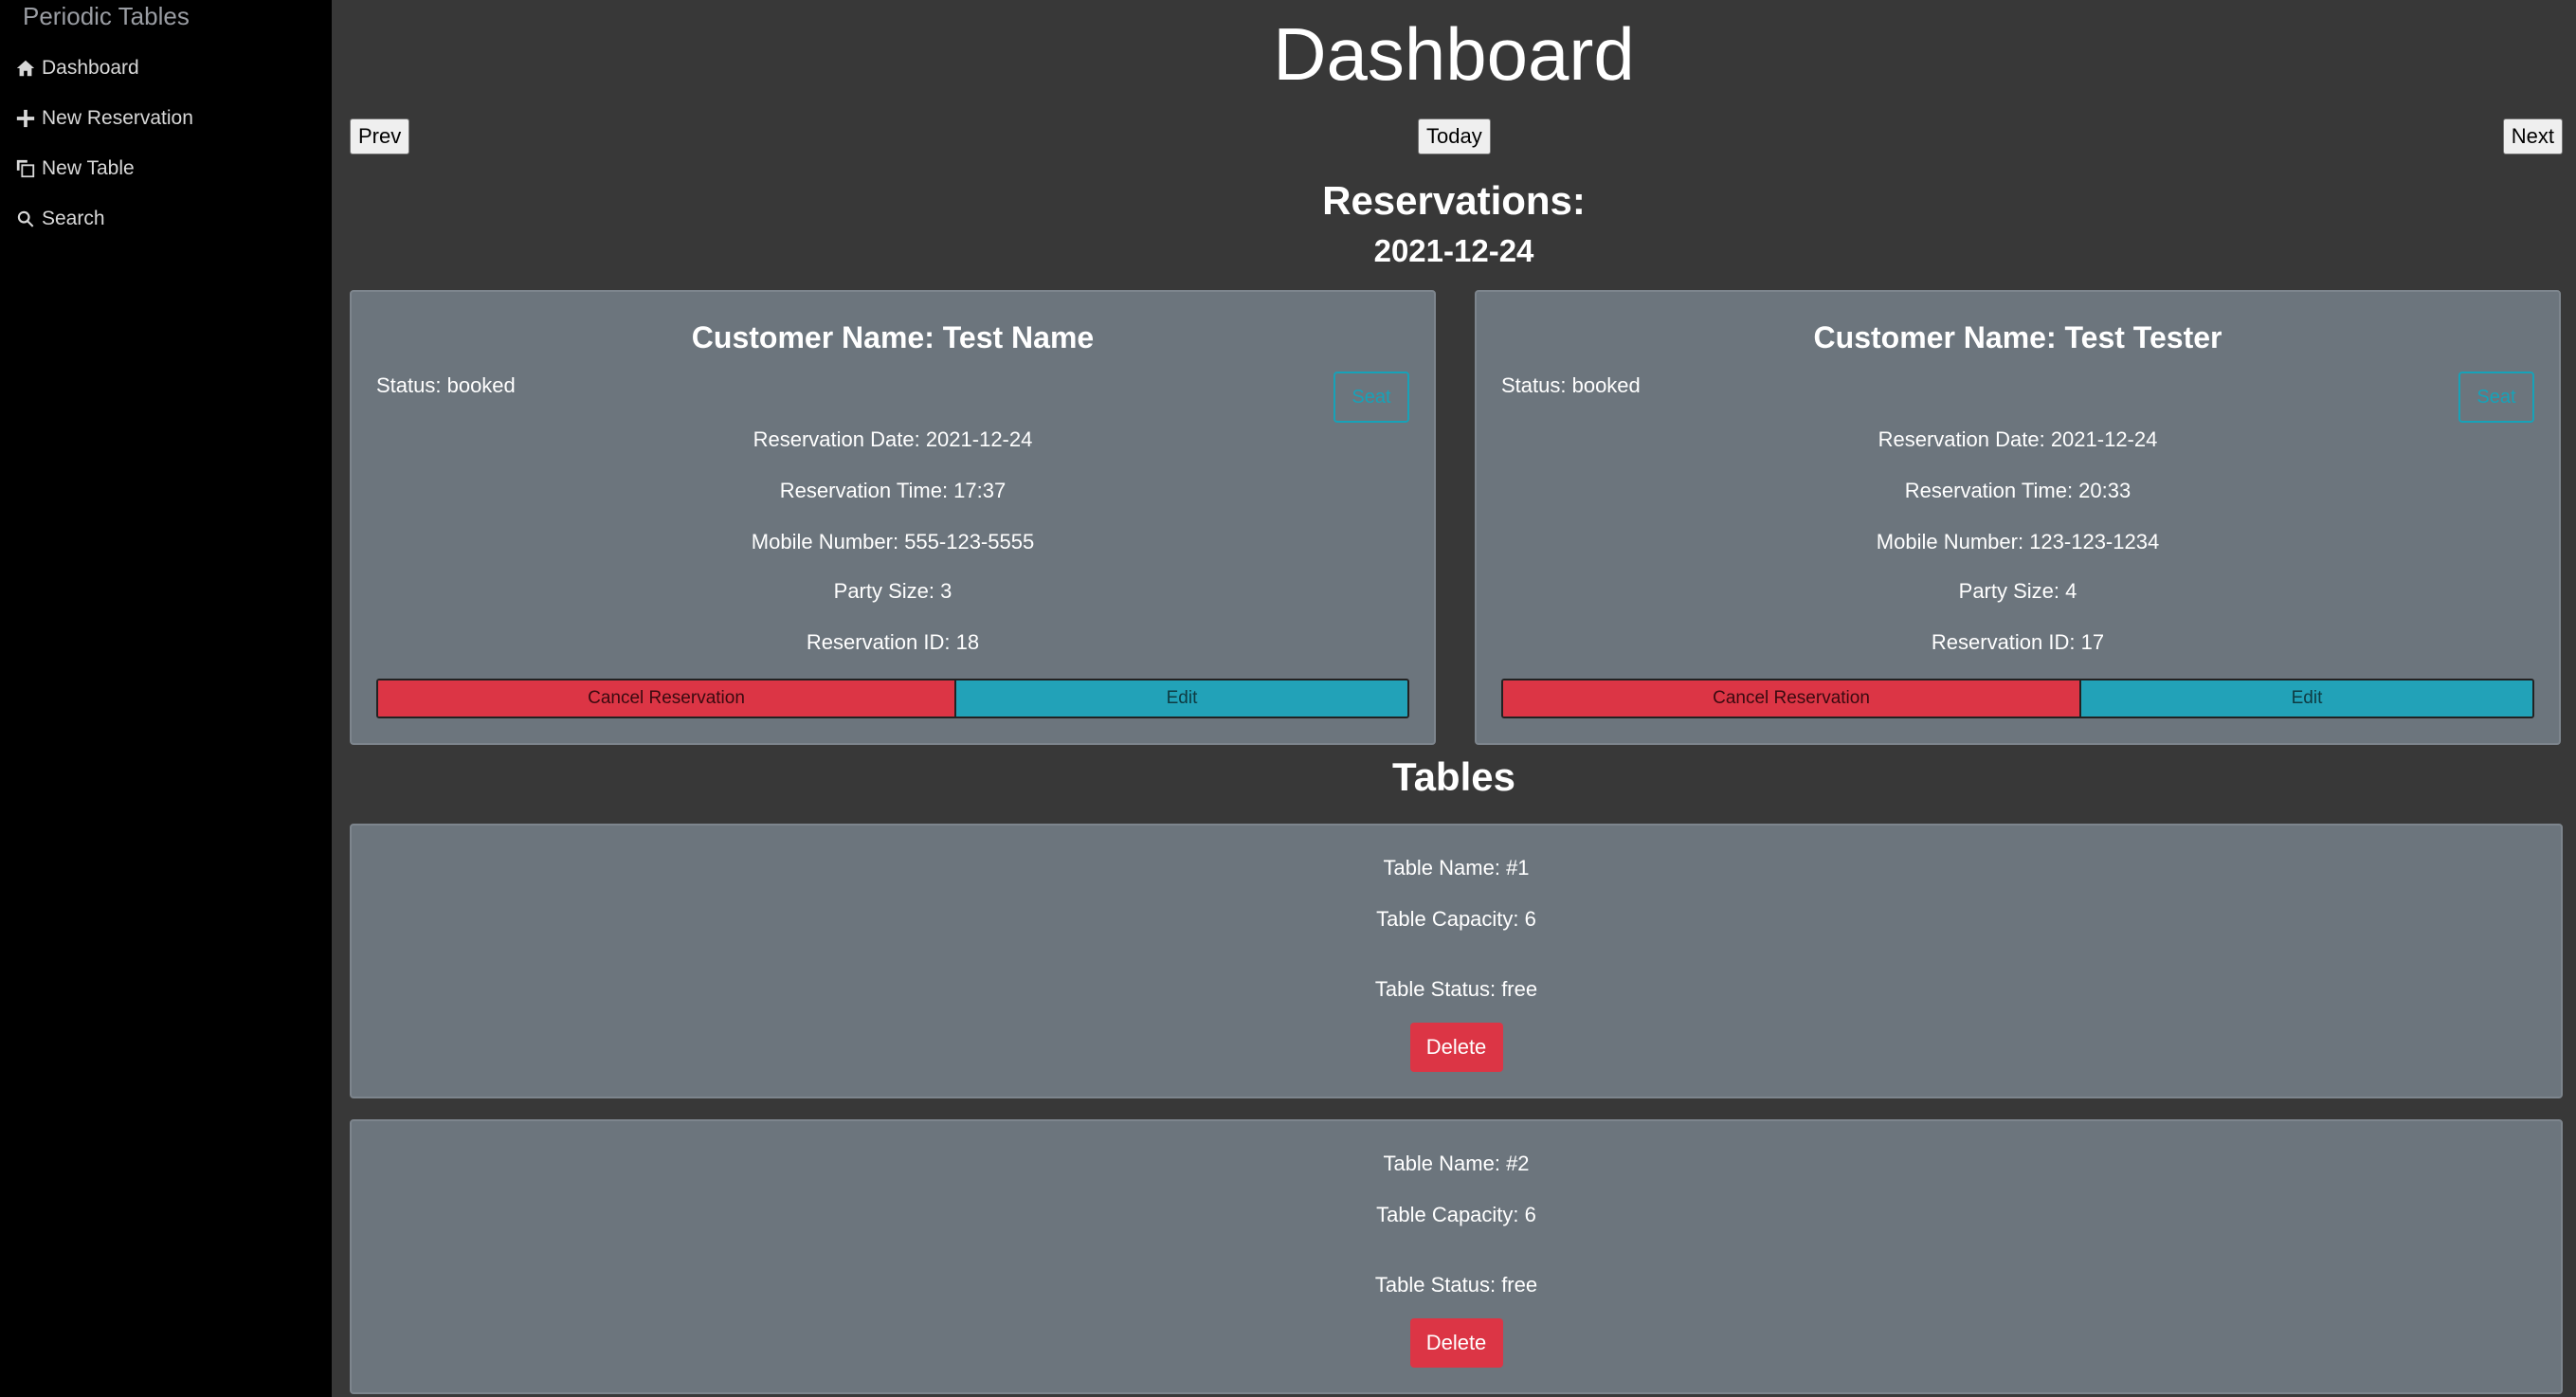  I want to click on home-icon, so click(25, 68).